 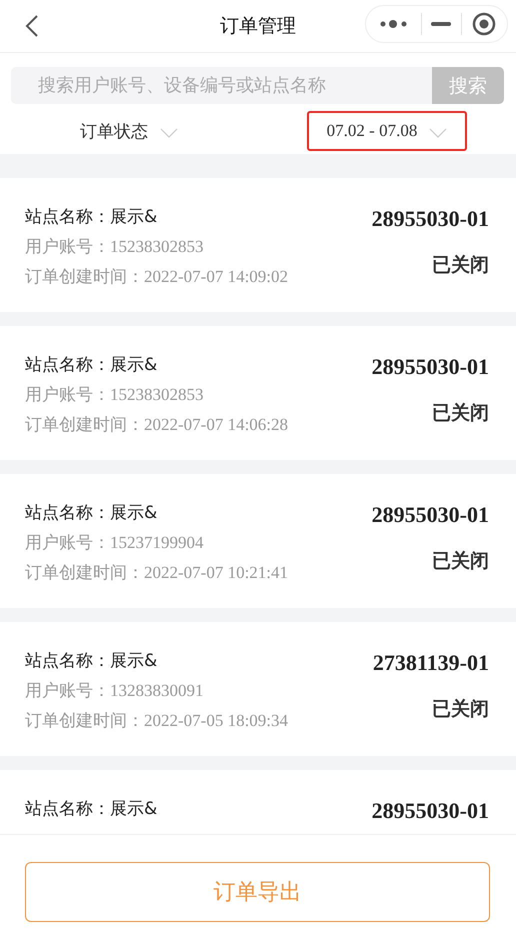 I want to click on target-icon, so click(x=484, y=24).